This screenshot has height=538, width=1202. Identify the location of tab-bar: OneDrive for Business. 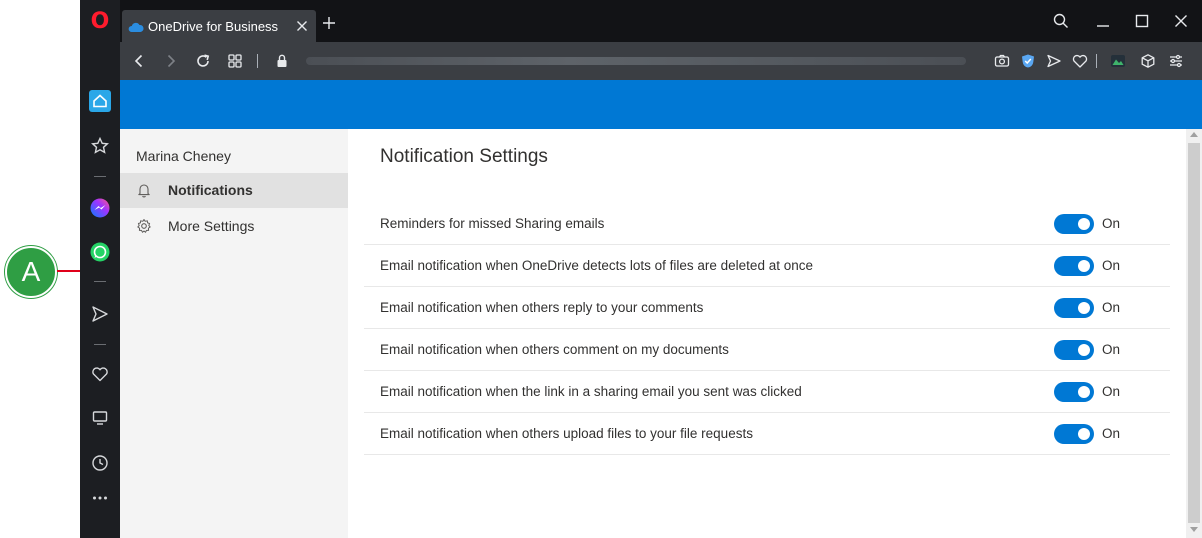
(661, 21).